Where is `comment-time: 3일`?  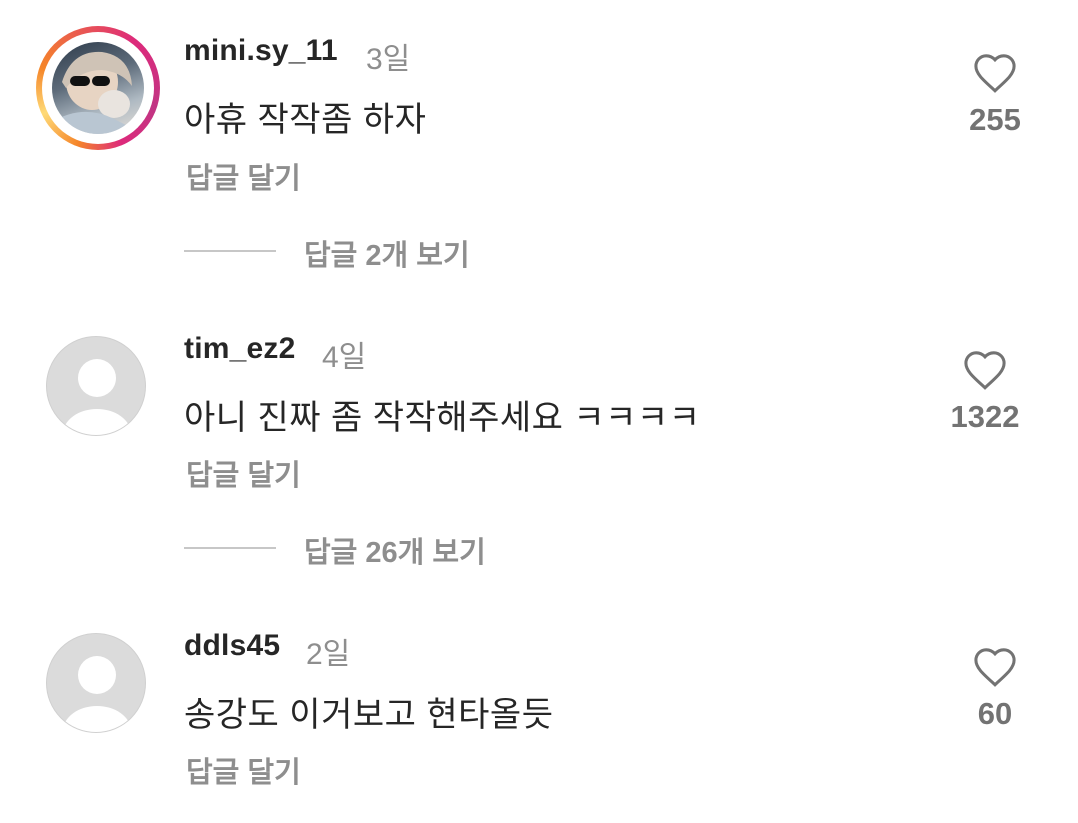
comment-time: 3일 is located at coordinates (388, 59).